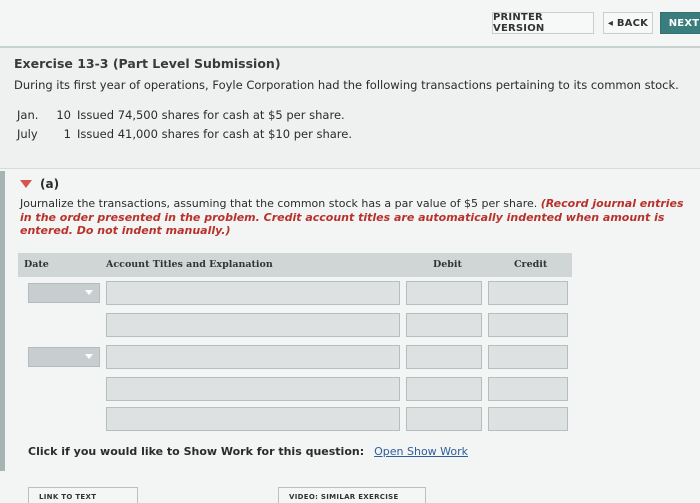 This screenshot has width=700, height=503. I want to click on exercise-title: Exercise 13-3 (Part Level Submission), so click(147, 63).